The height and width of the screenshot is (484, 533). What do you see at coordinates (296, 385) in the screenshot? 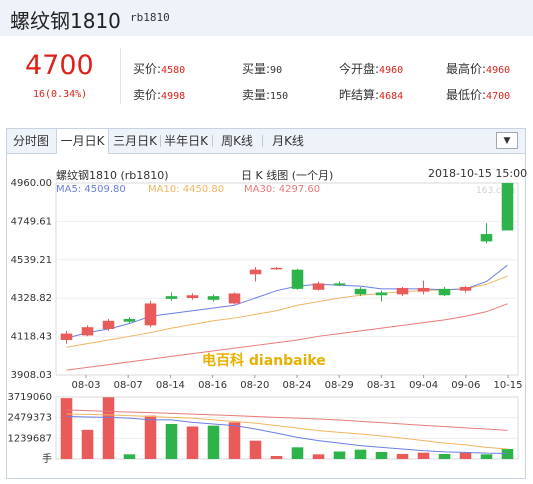
I see `x-tick-label: 08-24` at bounding box center [296, 385].